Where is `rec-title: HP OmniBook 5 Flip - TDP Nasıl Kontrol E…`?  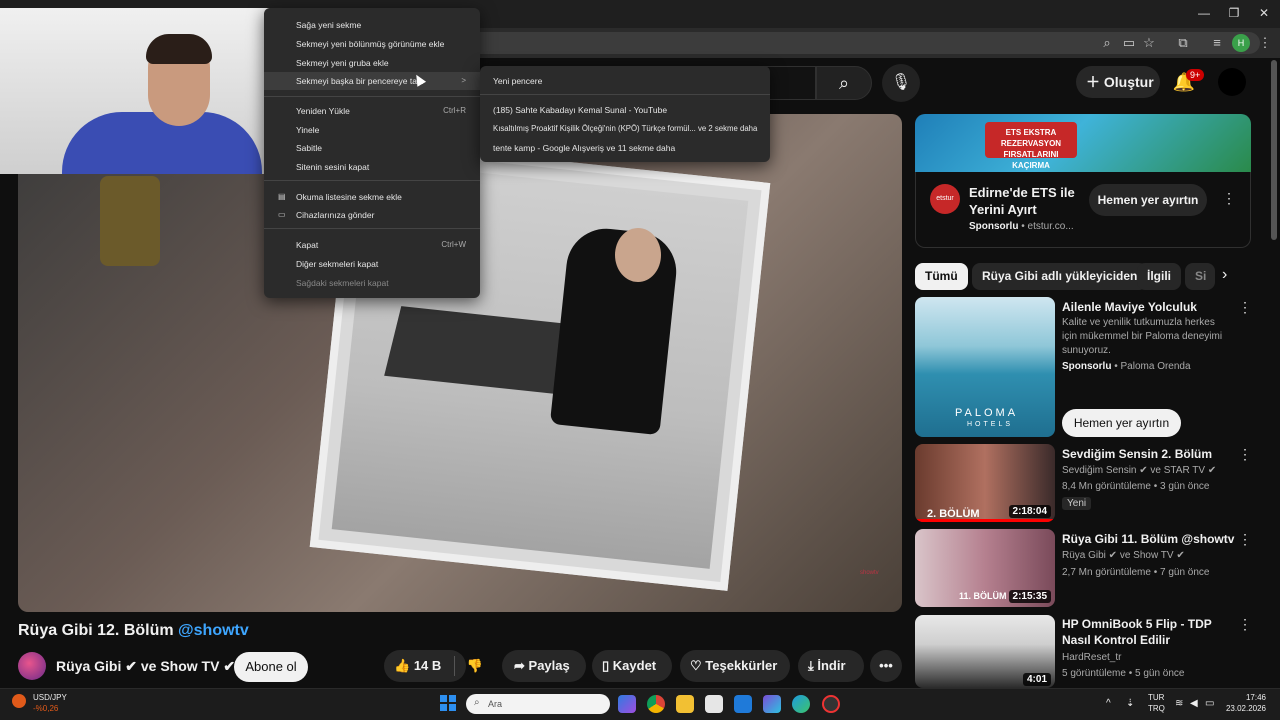
rec-title: HP OmniBook 5 Flip - TDP Nasıl Kontrol E… is located at coordinates (1150, 632).